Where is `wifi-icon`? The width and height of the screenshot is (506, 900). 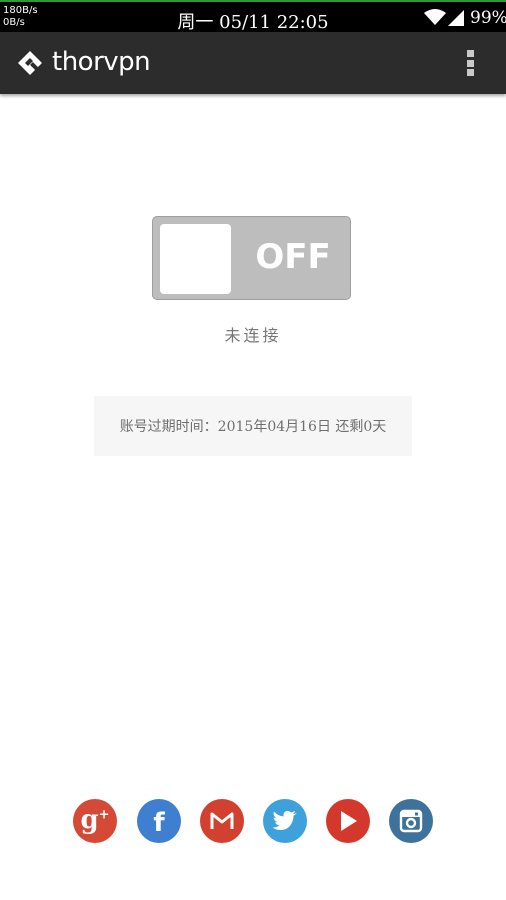
wifi-icon is located at coordinates (435, 17).